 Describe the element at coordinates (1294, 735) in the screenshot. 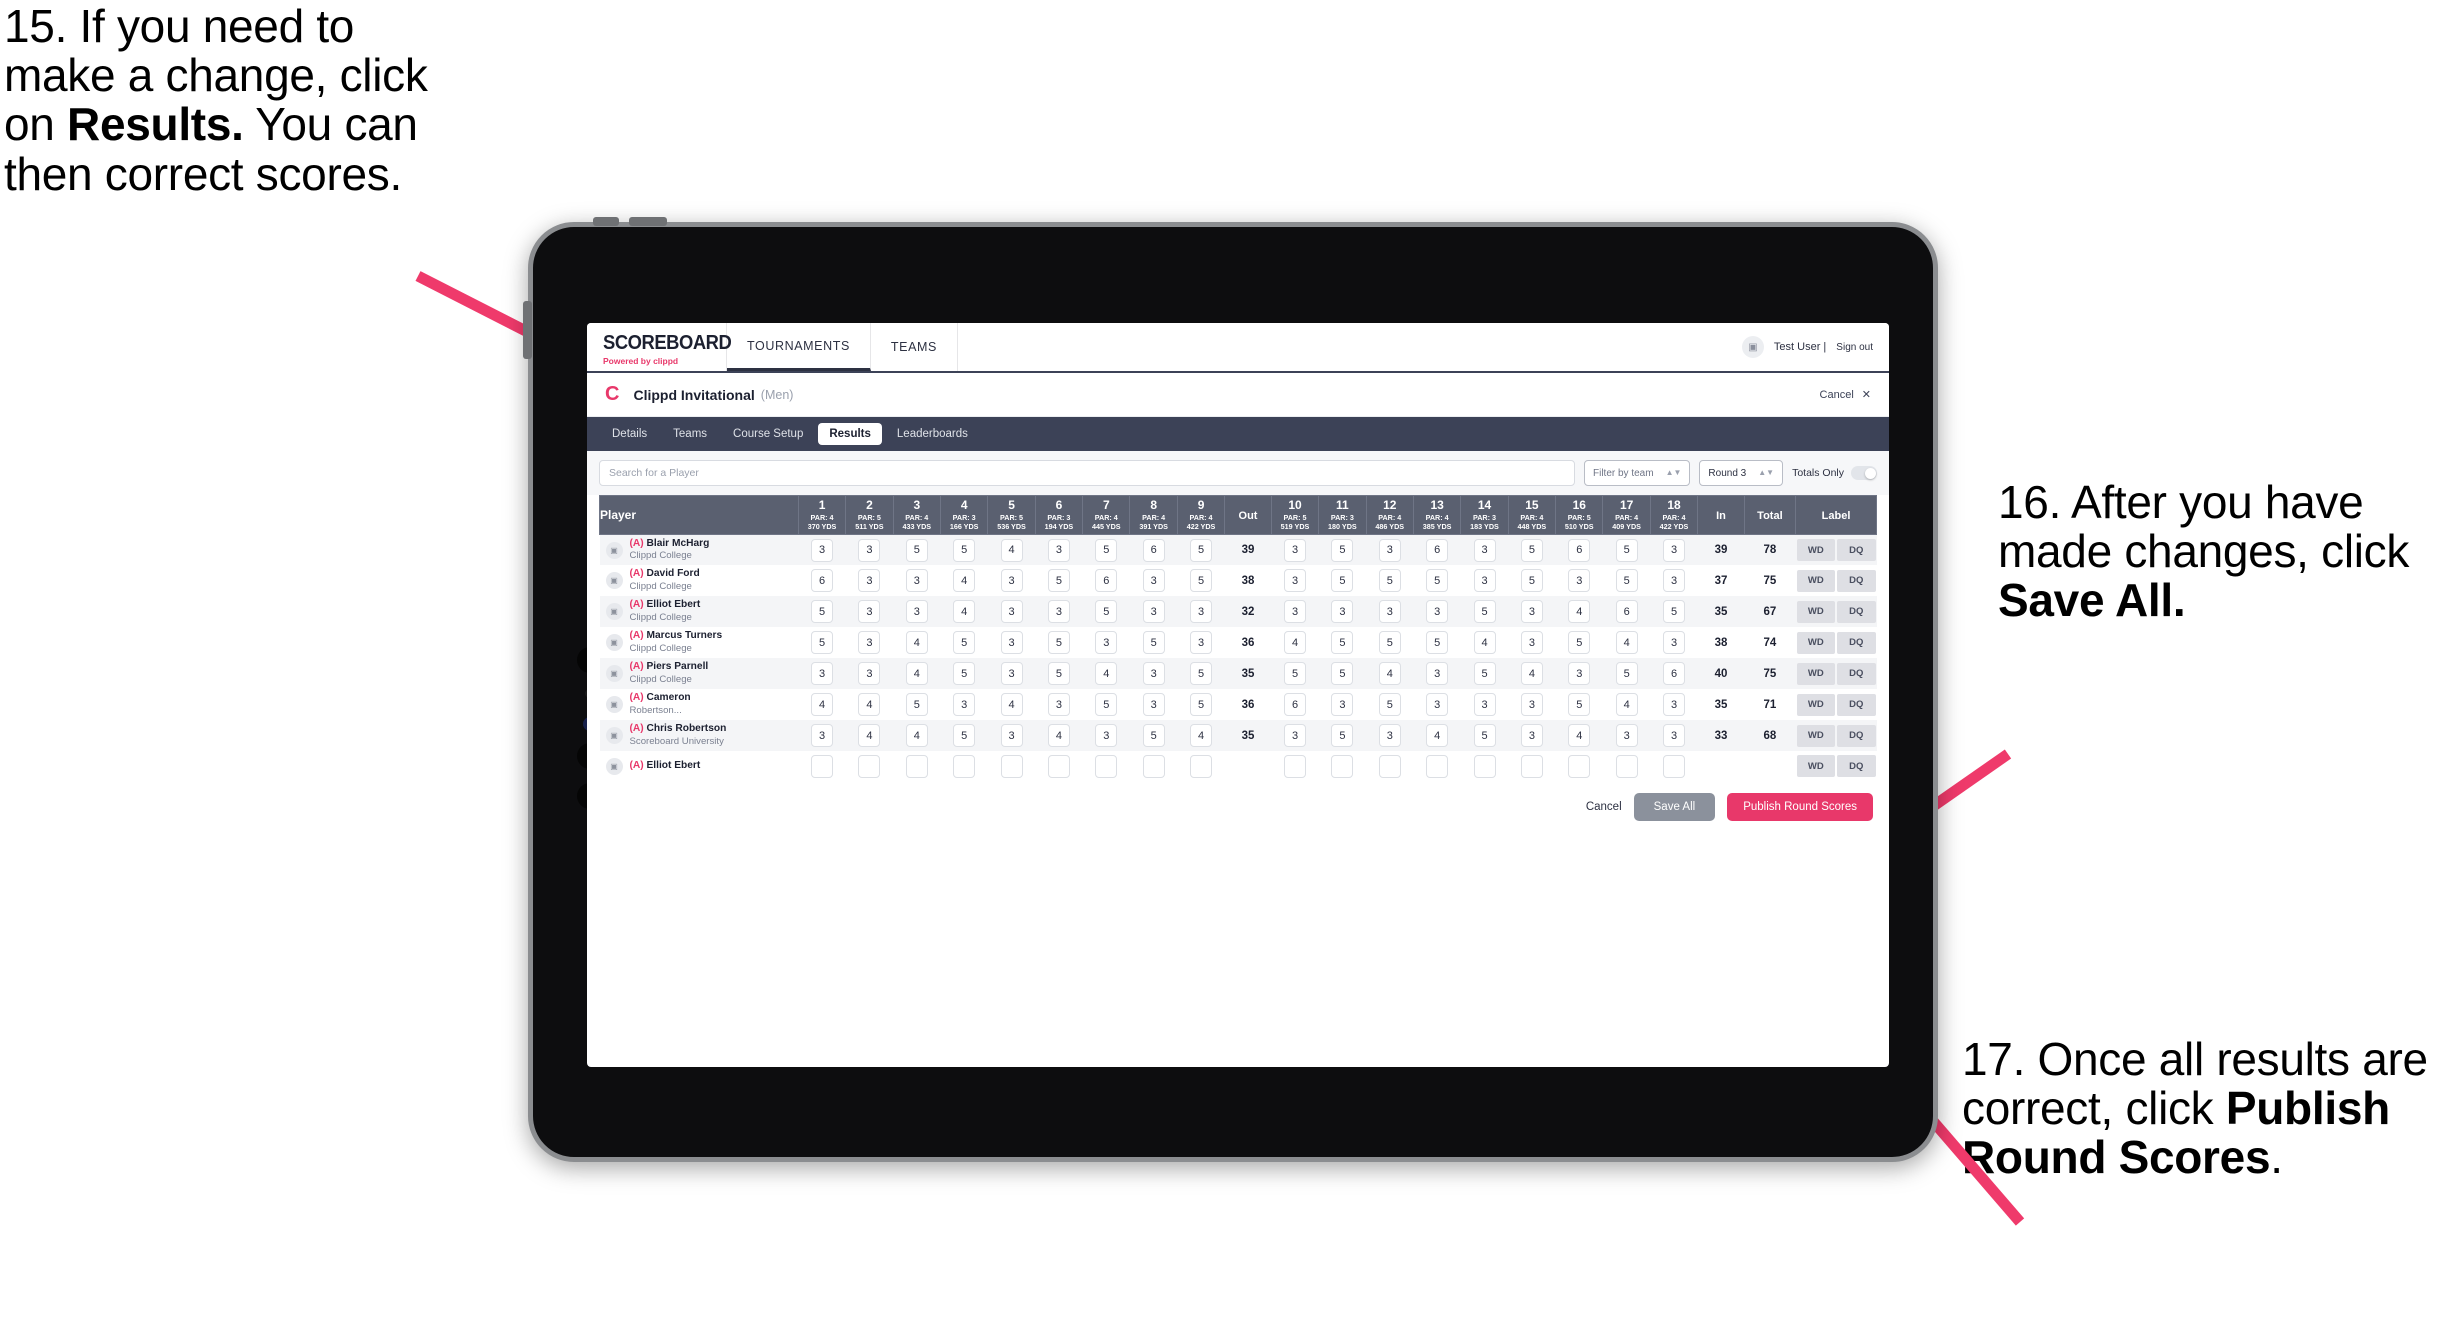

I see `score-cell-hole-10: 3` at that location.